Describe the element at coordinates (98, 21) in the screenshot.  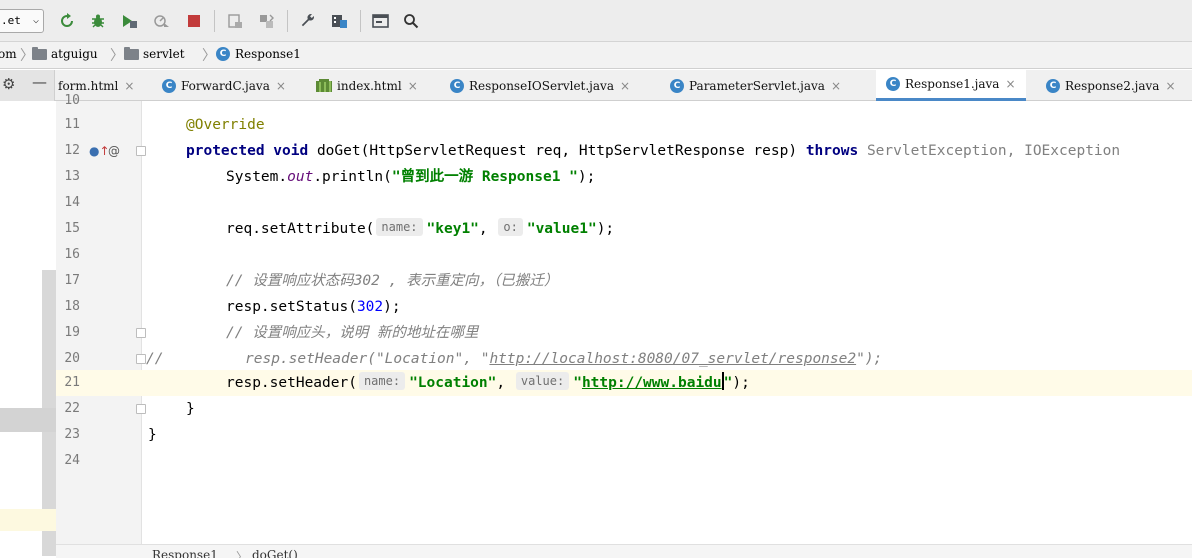
I see `debug-icon` at that location.